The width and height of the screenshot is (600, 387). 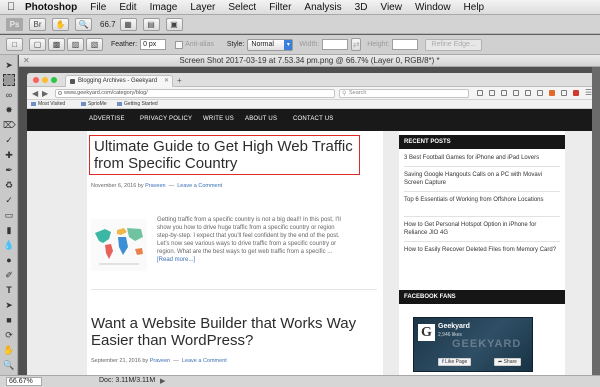 I want to click on spot-healing-tool-icon: ✚, so click(x=9, y=155).